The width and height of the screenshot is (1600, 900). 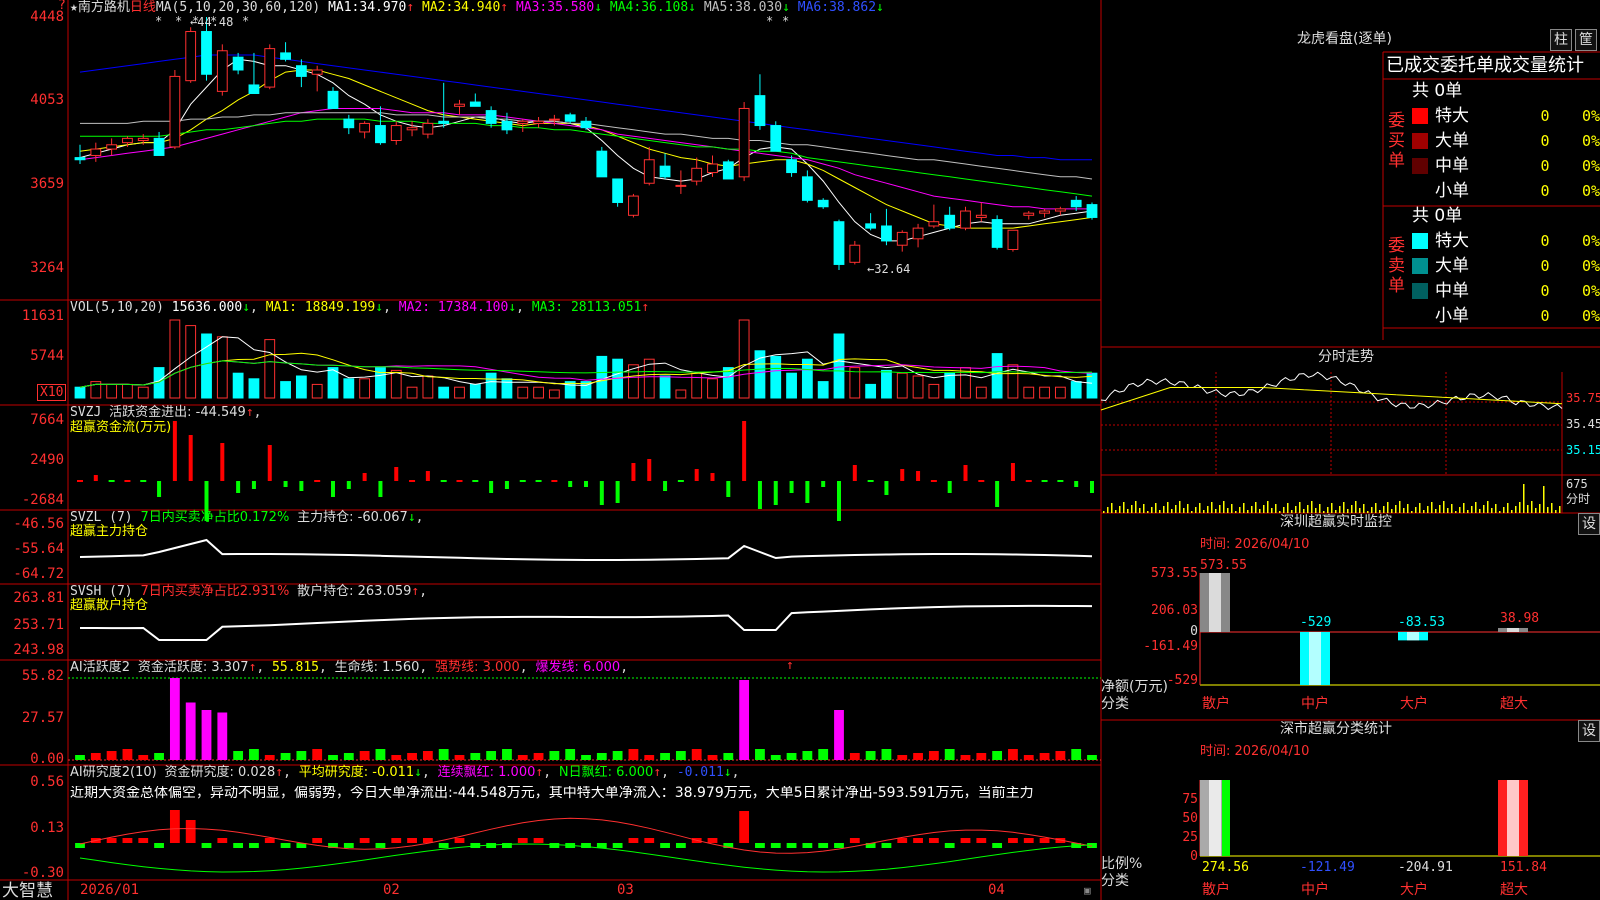 What do you see at coordinates (1589, 731) in the screenshot?
I see `classify-settings-button: 设` at bounding box center [1589, 731].